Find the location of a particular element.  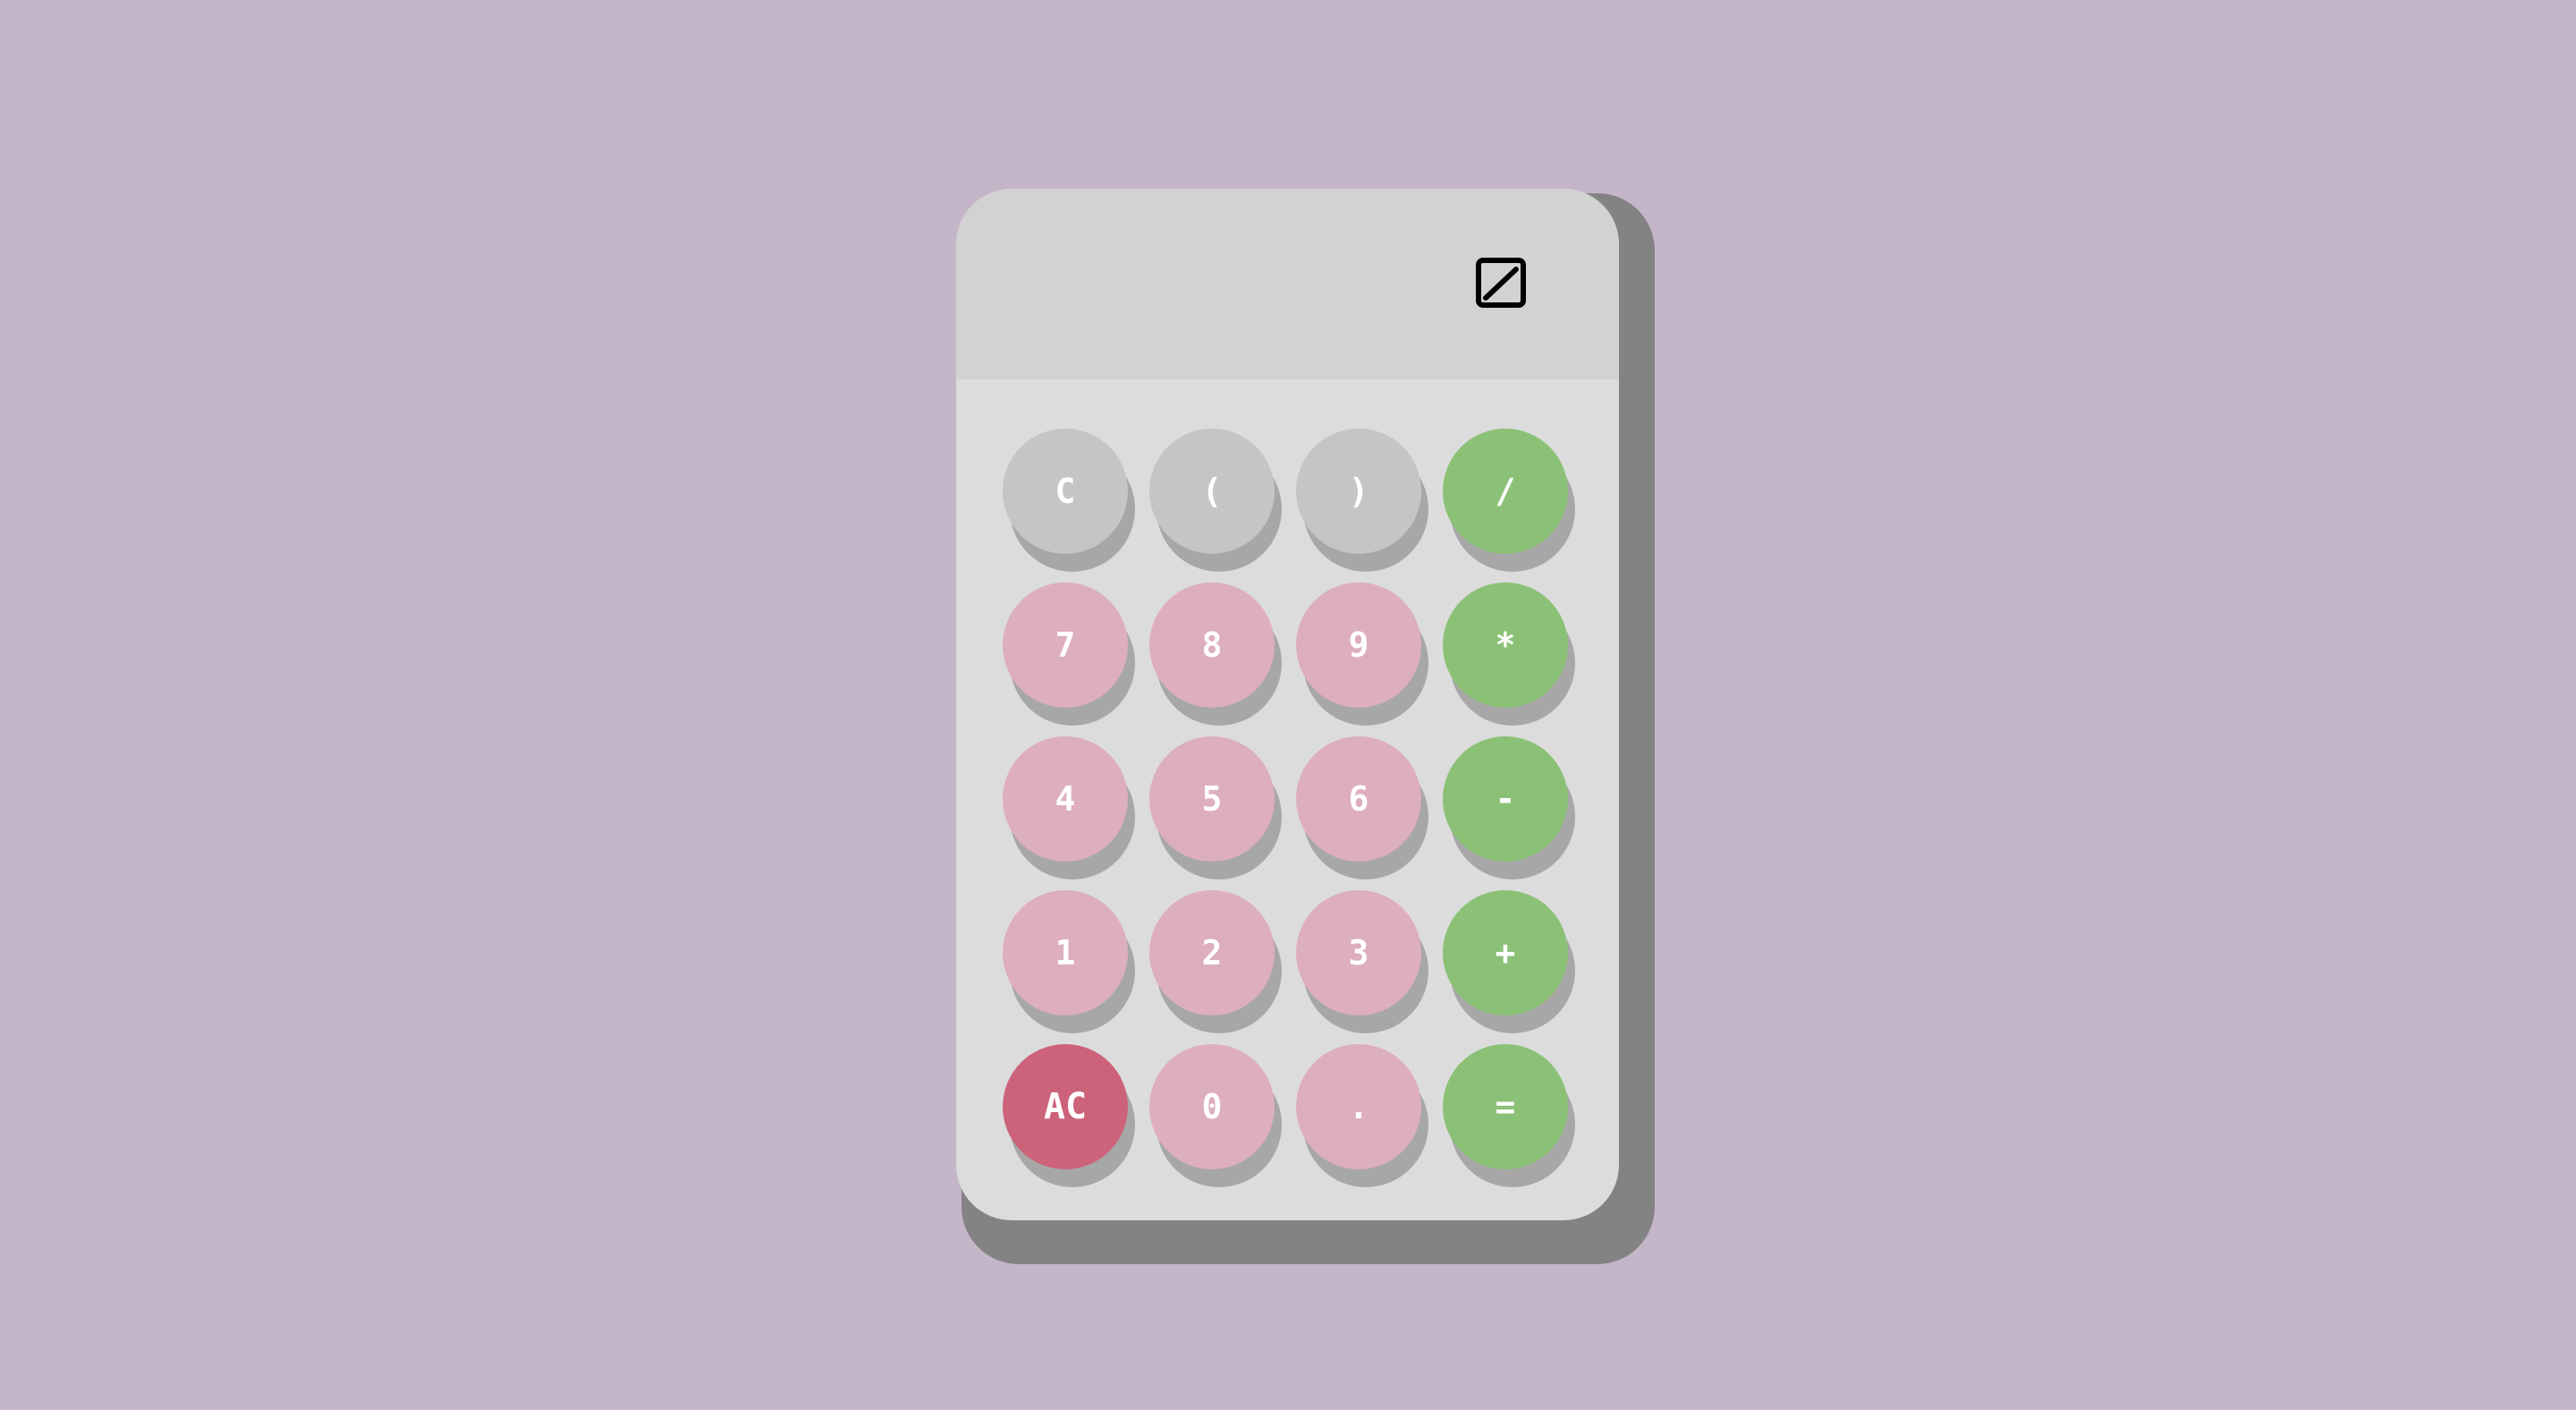

calculator-display is located at coordinates (1287, 284).